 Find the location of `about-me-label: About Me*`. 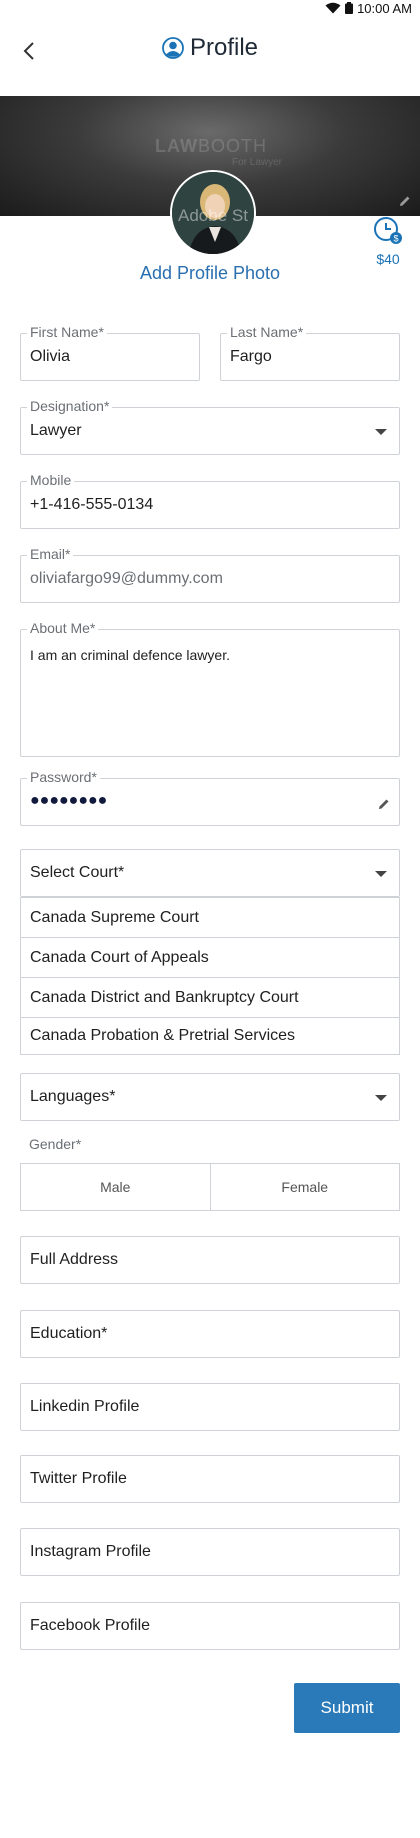

about-me-label: About Me* is located at coordinates (63, 628).